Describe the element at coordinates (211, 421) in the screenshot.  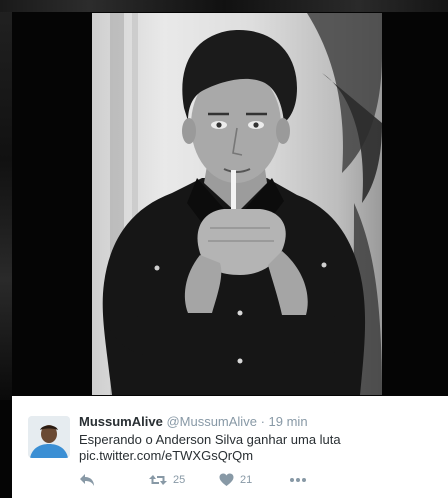
I see `user-handle: @MussumAlive` at that location.